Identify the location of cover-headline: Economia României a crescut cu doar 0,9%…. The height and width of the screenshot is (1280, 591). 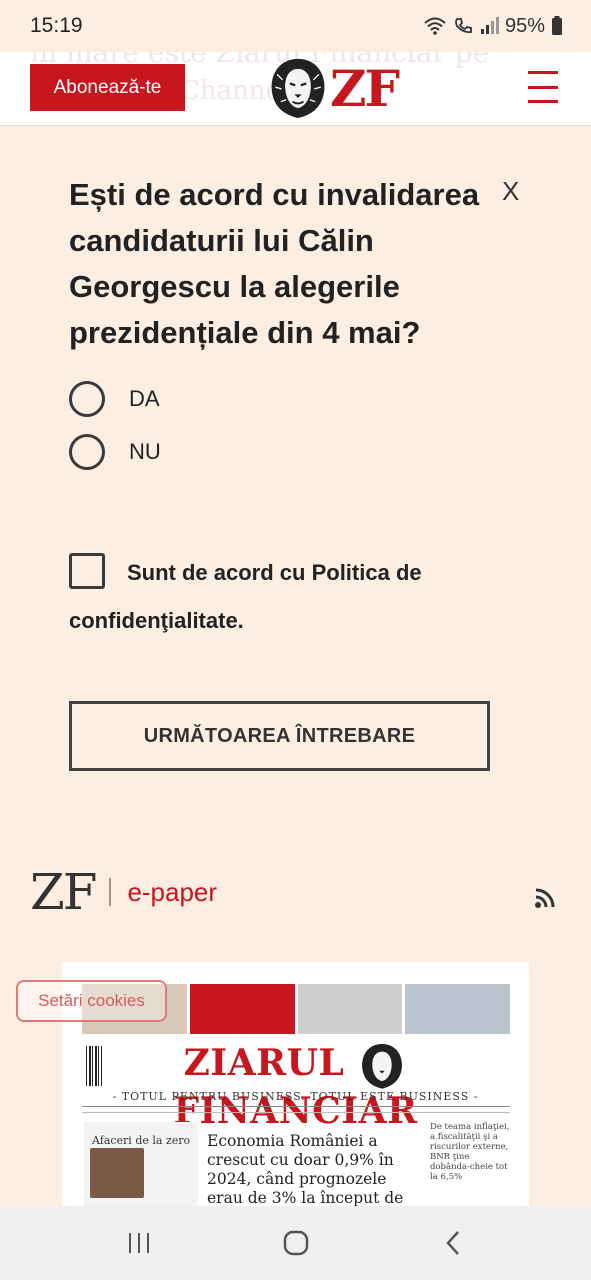
(305, 1172).